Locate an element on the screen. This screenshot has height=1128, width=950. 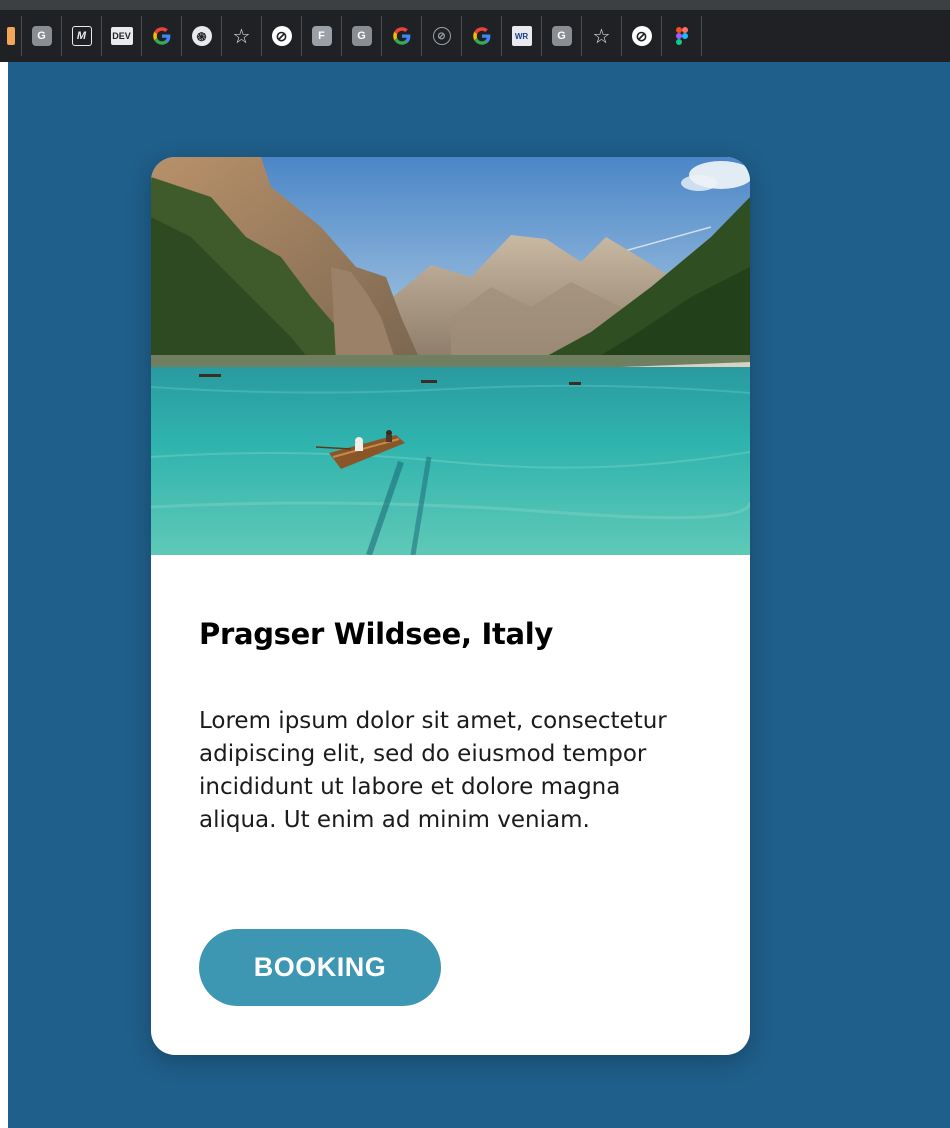
bookmark-circle-slash-2: ⊘ is located at coordinates (642, 36).